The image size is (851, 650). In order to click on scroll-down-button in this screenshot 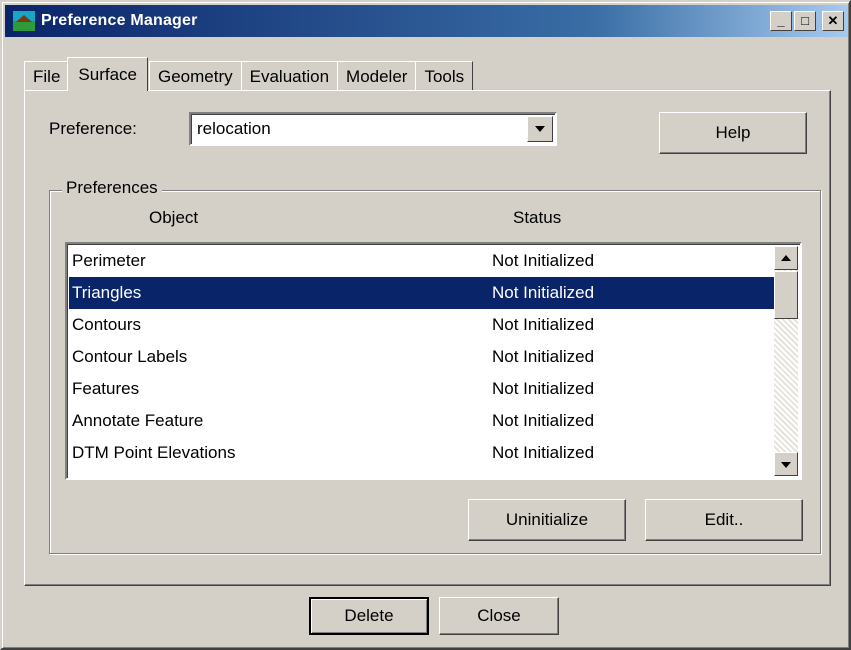, I will do `click(786, 464)`.